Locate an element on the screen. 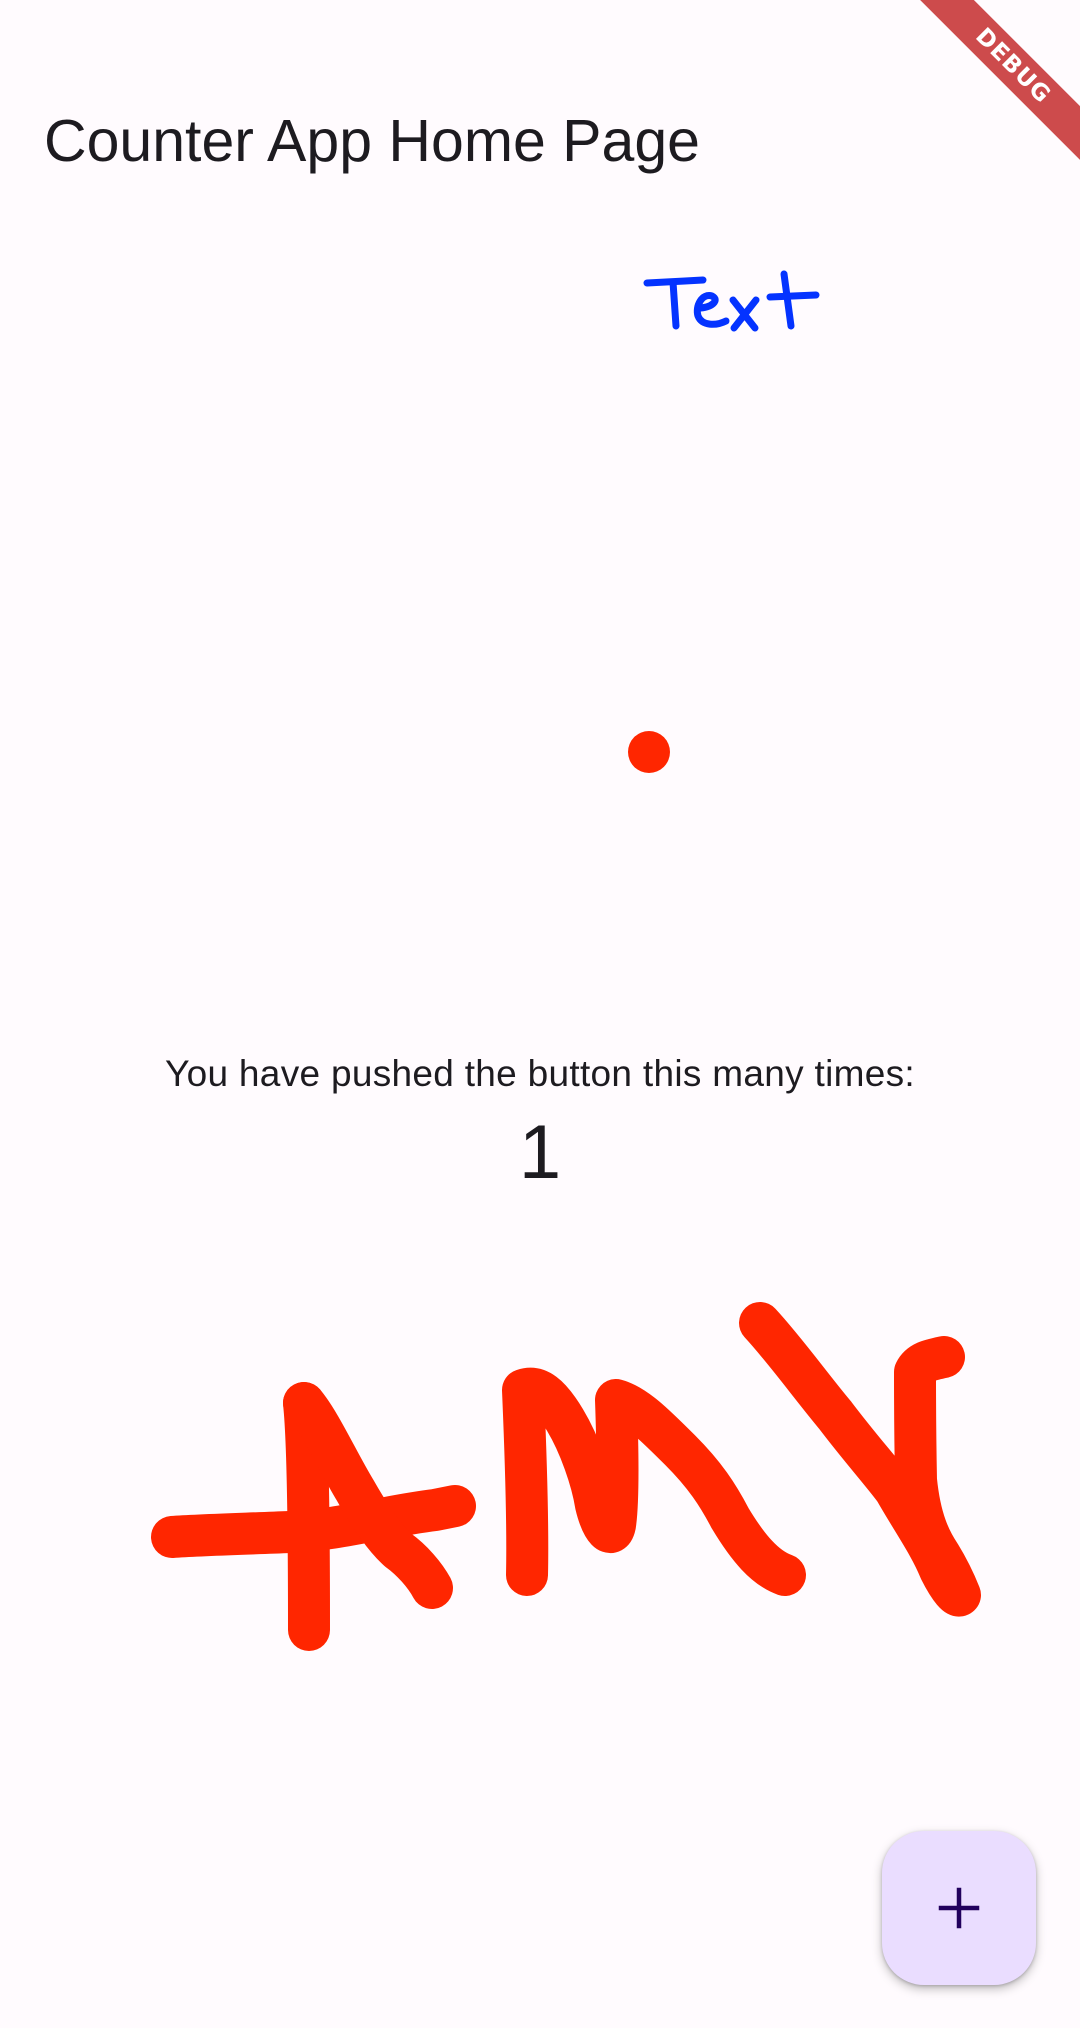 Image resolution: width=1080 pixels, height=2028 pixels. red-dot is located at coordinates (649, 752).